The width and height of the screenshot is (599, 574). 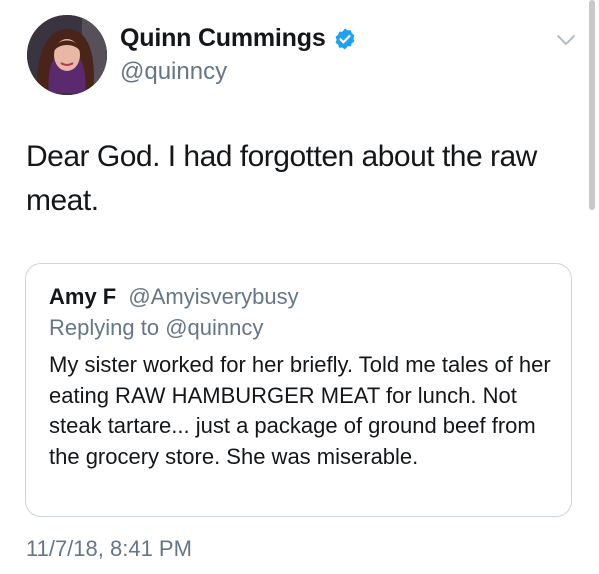 I want to click on chevron-down-icon, so click(x=566, y=40).